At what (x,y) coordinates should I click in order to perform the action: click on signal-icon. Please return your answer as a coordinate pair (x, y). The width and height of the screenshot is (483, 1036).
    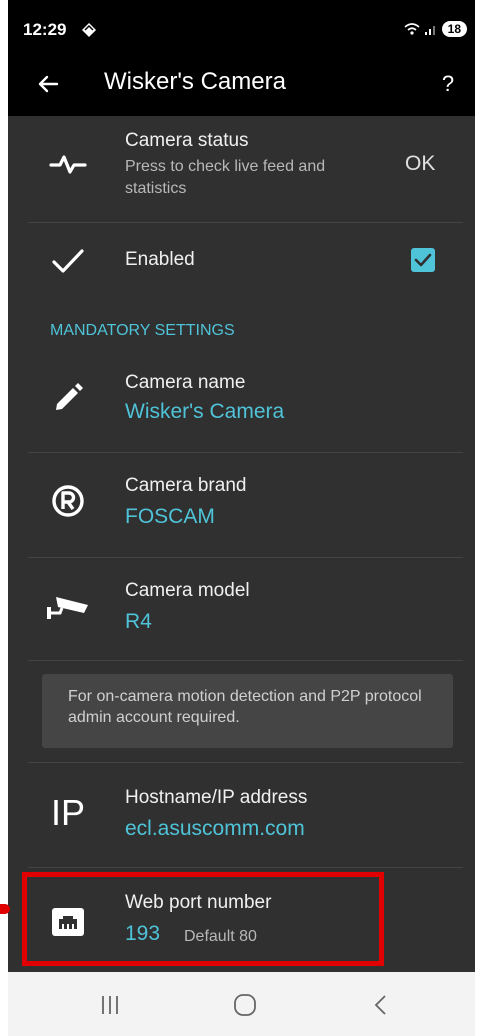
    Looking at the image, I should click on (429, 30).